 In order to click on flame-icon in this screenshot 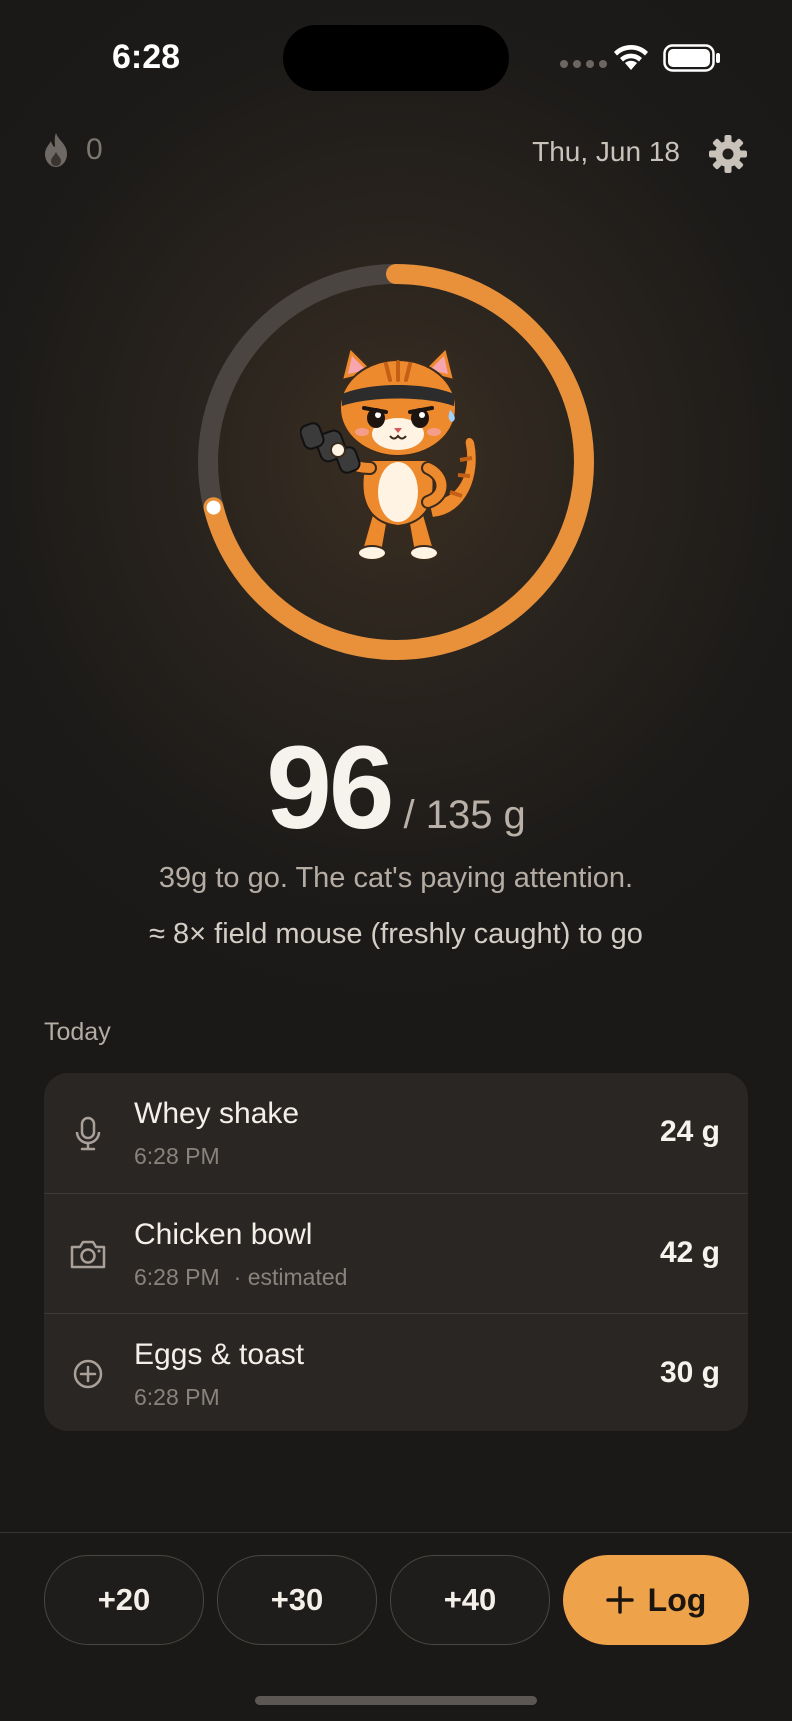, I will do `click(56, 150)`.